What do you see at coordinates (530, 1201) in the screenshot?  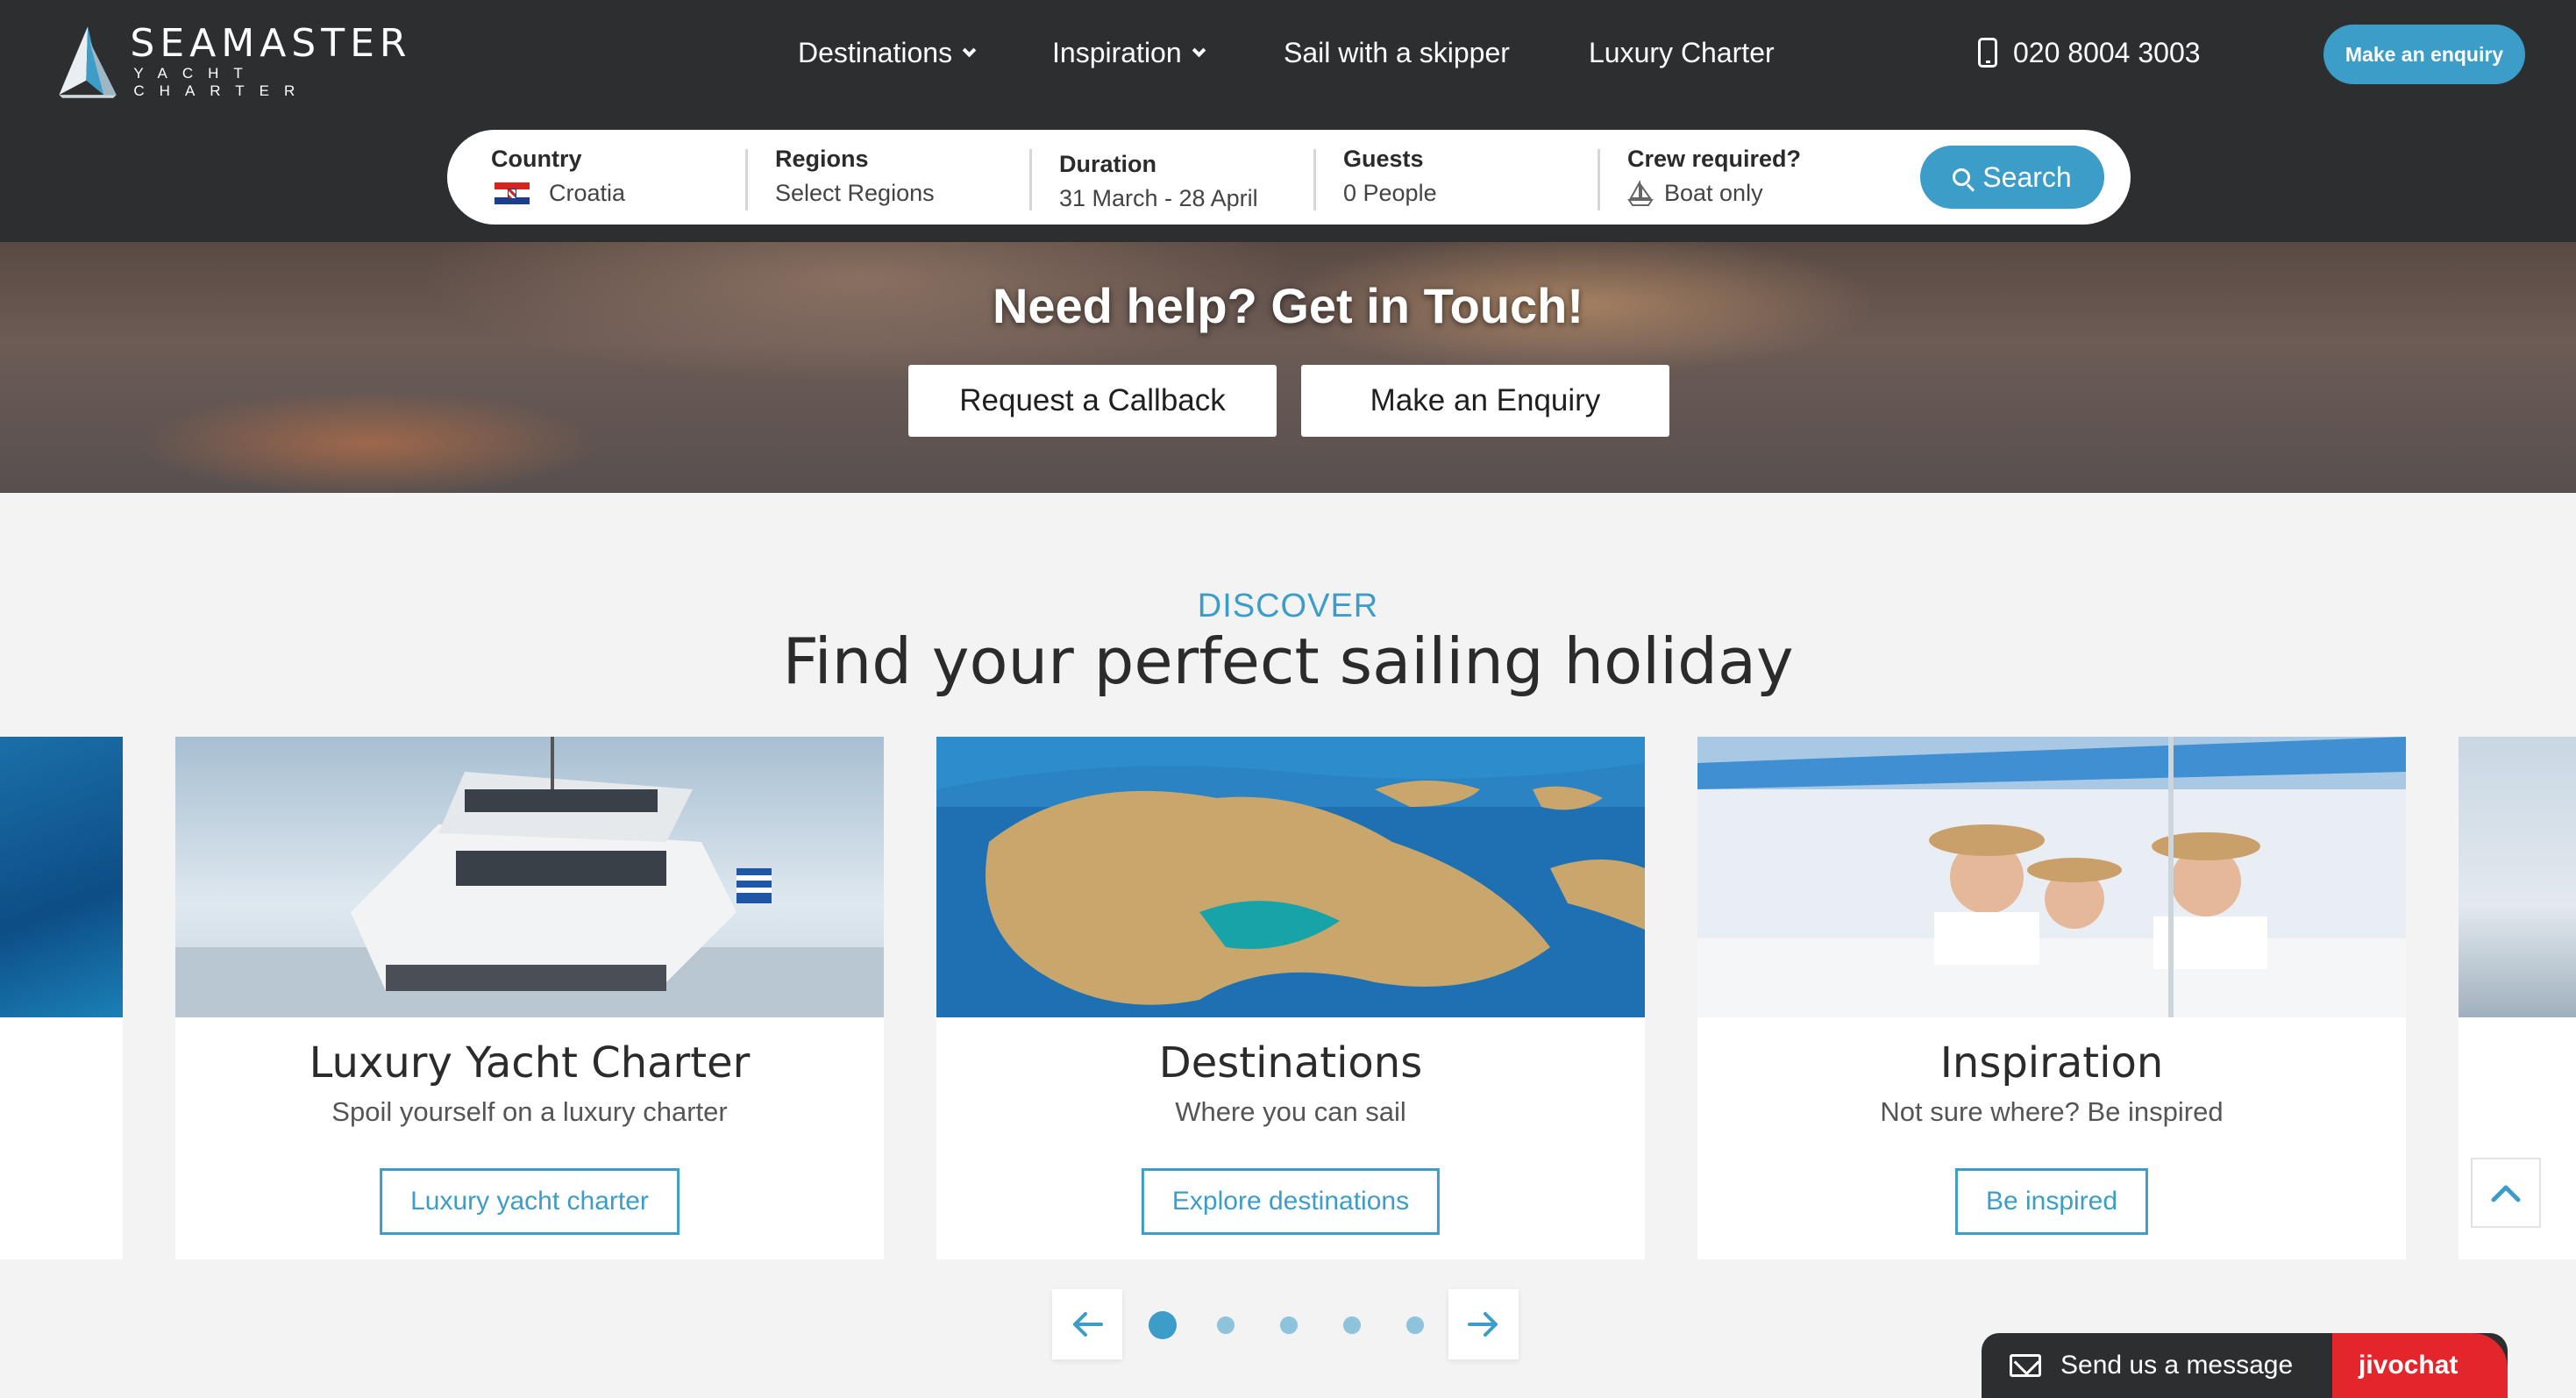 I see `luxury-yacht-charter-button: Luxury yacht charter` at bounding box center [530, 1201].